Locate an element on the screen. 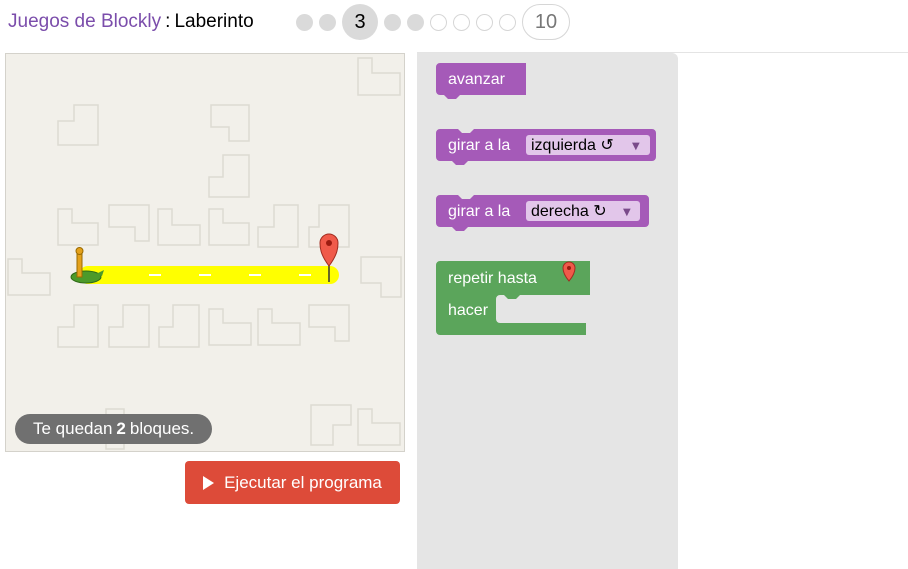 The image size is (908, 569). level-7-dot is located at coordinates (461, 22).